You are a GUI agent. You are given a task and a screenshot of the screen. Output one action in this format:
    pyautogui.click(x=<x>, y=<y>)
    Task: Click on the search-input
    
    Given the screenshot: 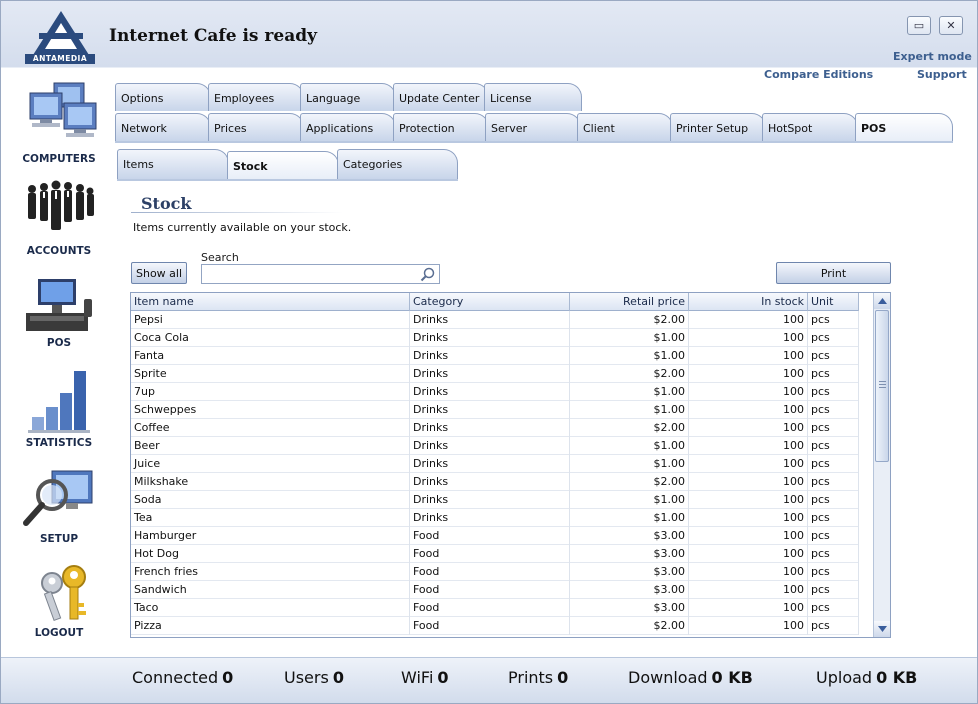 What is the action you would take?
    pyautogui.click(x=310, y=274)
    